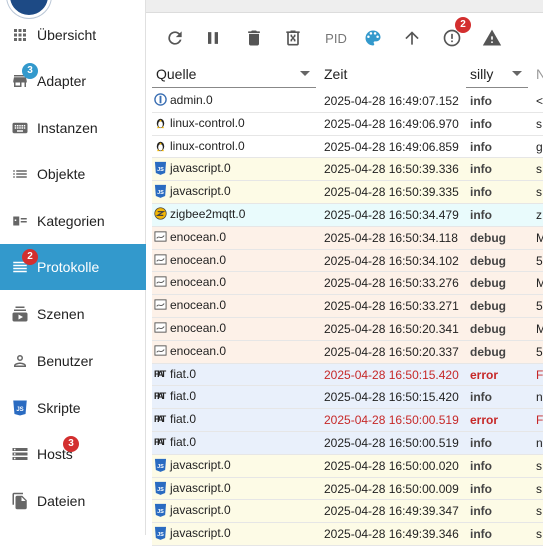  I want to click on log-time-cell: 2025-04-28 16:49:39.347, so click(391, 511).